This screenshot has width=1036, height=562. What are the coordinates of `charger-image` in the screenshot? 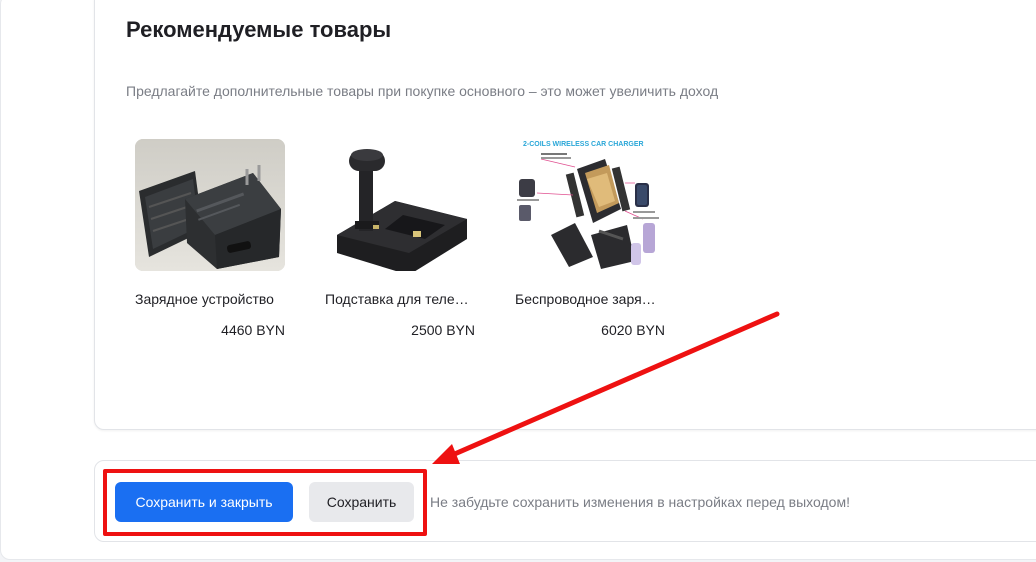 It's located at (210, 205).